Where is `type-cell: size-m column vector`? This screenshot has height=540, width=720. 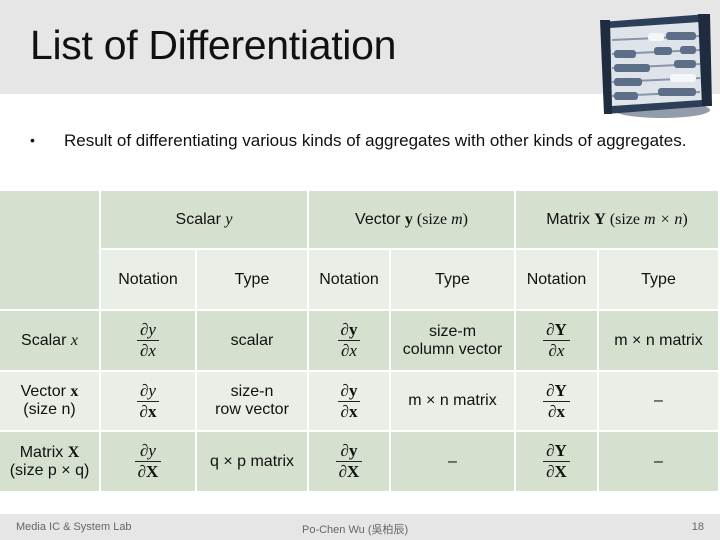 type-cell: size-m column vector is located at coordinates (452, 340).